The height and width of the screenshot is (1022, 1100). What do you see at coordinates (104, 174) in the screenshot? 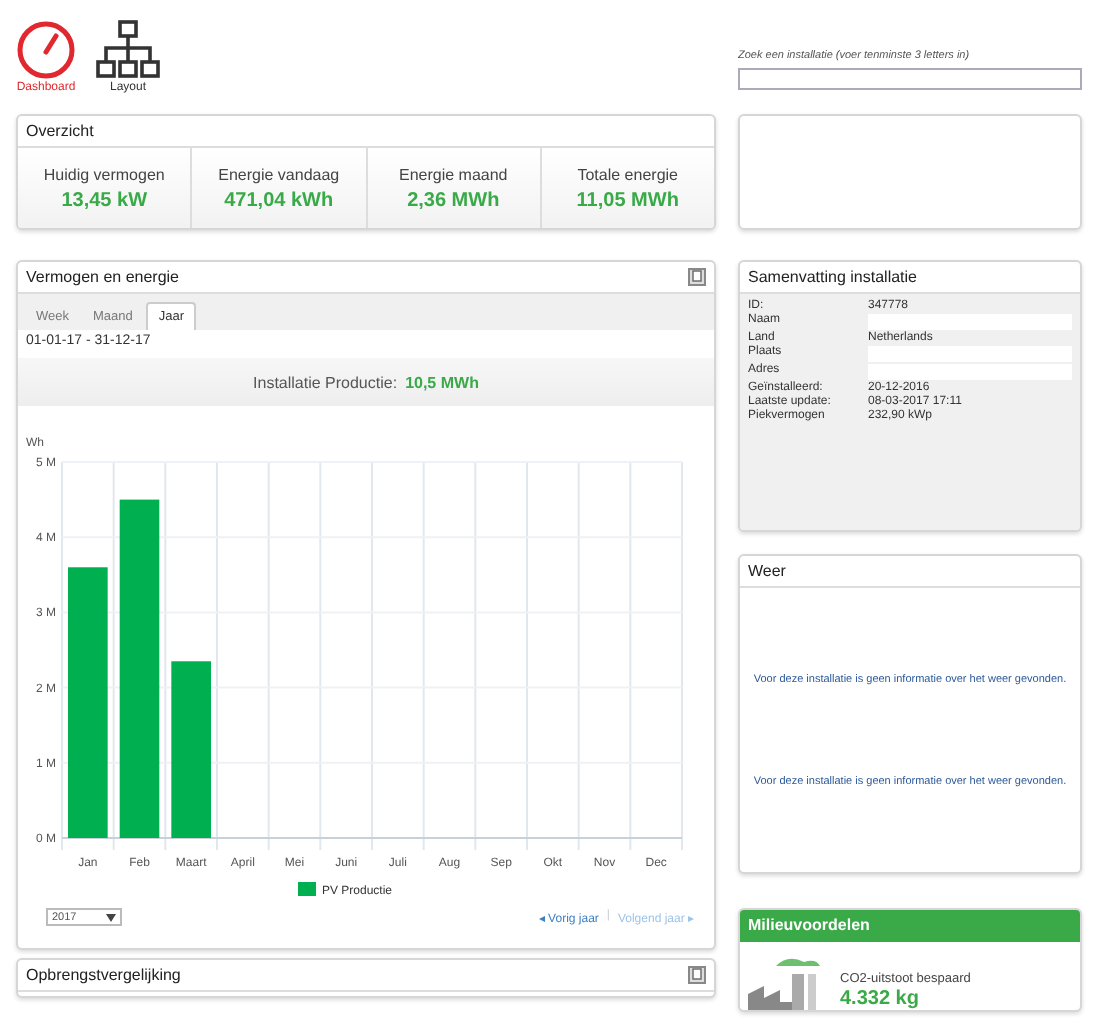
I see `stat-label: Huidig vermogen` at bounding box center [104, 174].